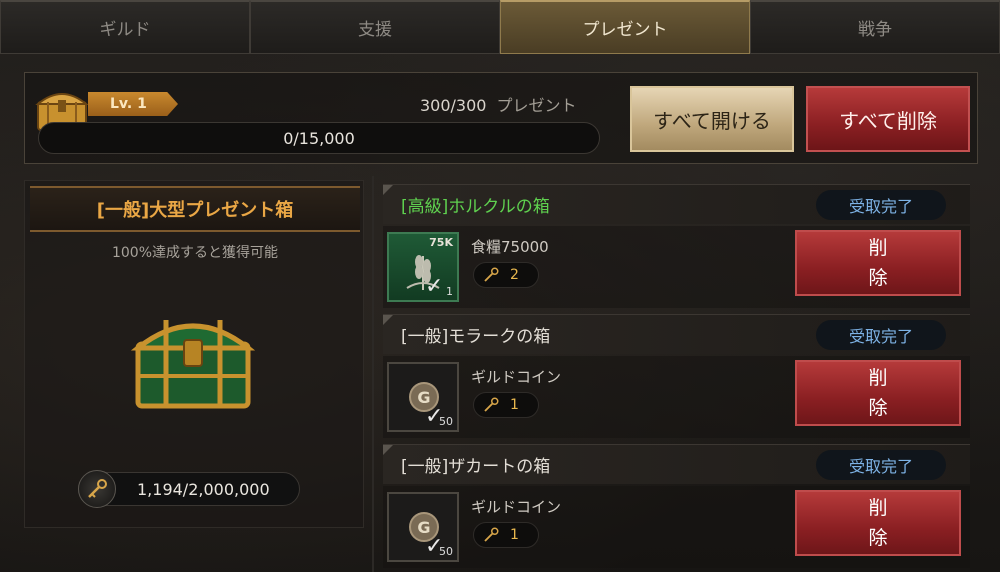  Describe the element at coordinates (423, 267) in the screenshot. I see `reward-thumbnail: 75K ✓ 1` at that location.